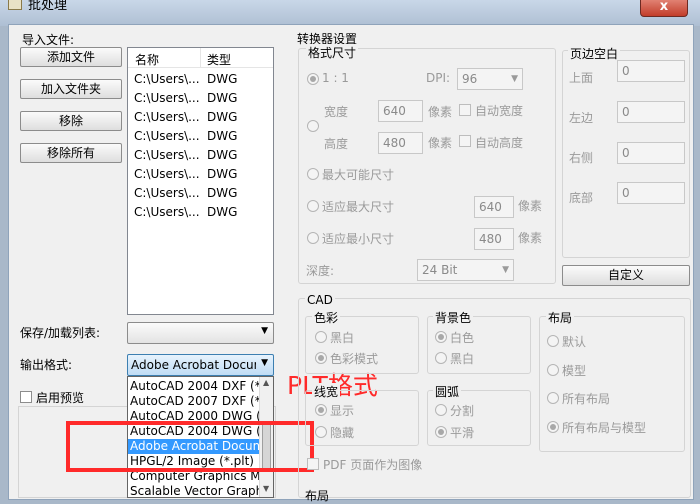 This screenshot has height=504, width=700. Describe the element at coordinates (313, 206) in the screenshot. I see `fit-max-radio` at that location.